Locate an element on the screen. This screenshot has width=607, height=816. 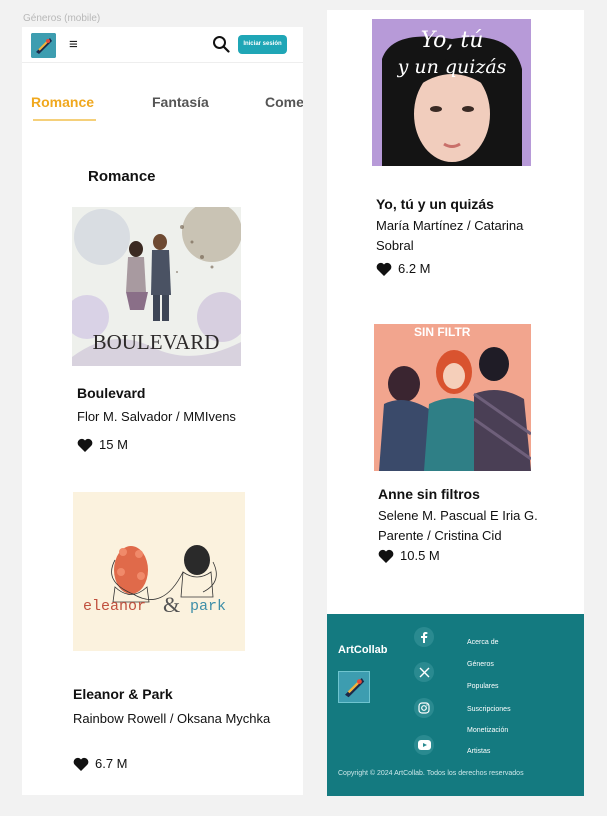
yo-tu-cover-line2: y un quizás is located at coordinates (452, 67).